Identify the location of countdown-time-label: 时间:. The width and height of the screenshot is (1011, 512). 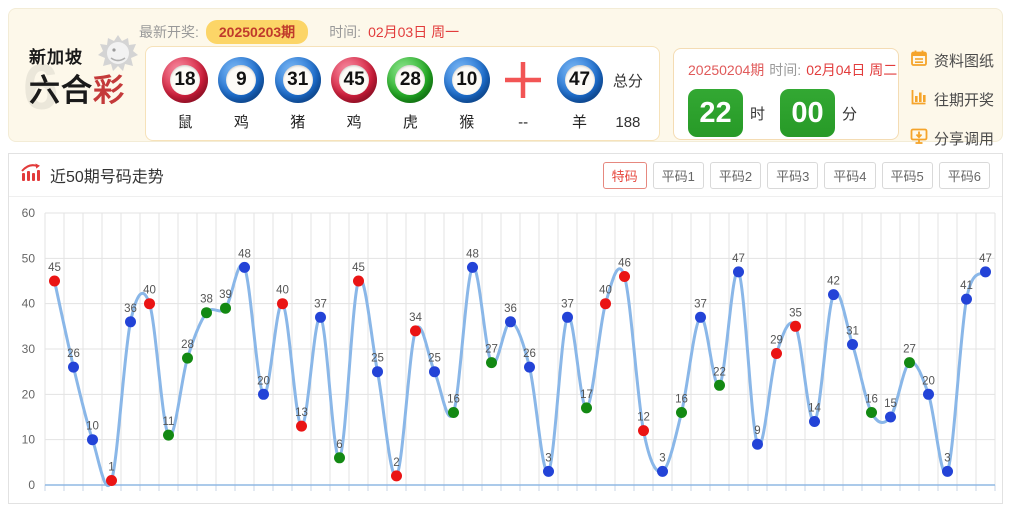
(785, 70).